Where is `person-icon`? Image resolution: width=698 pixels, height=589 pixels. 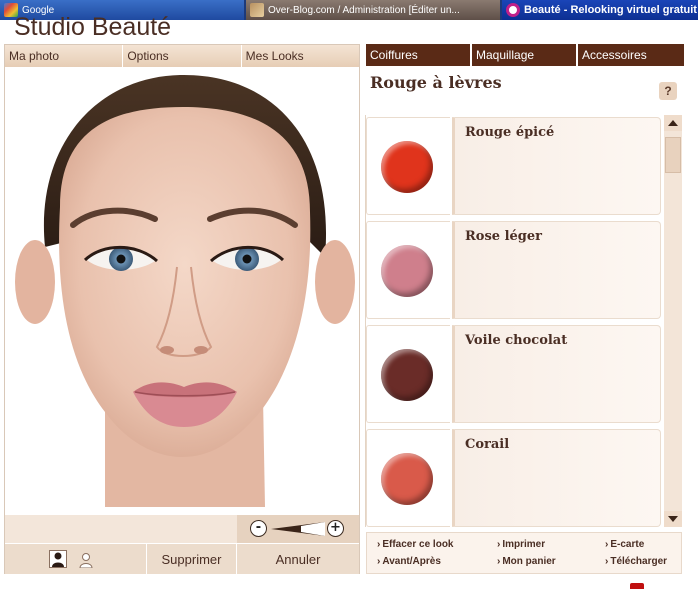 person-icon is located at coordinates (58, 559).